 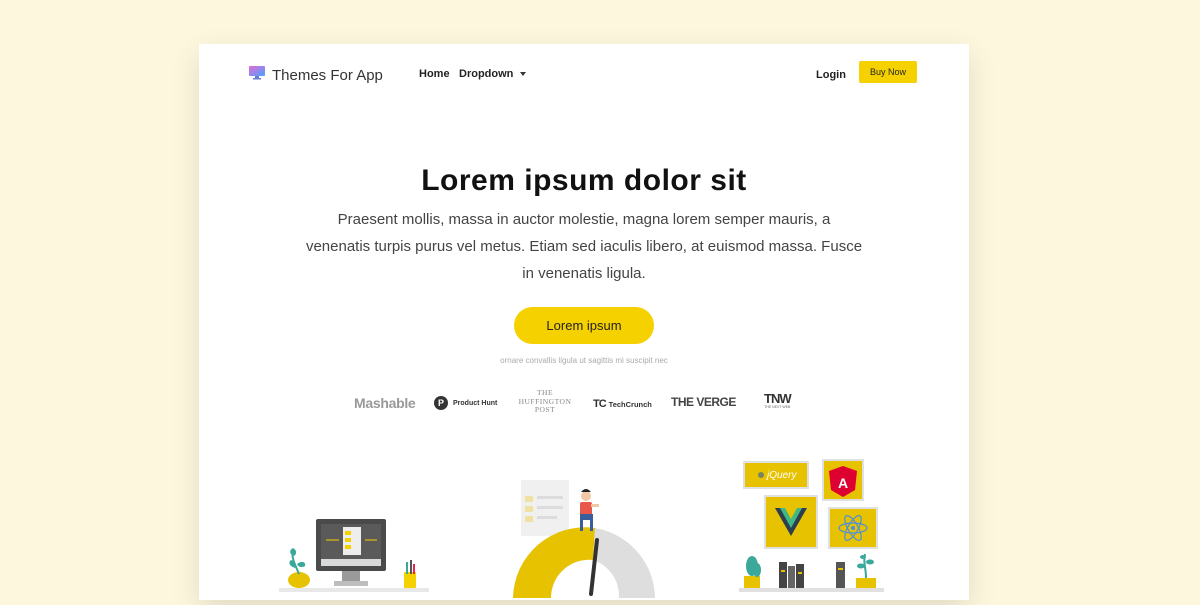 I want to click on nav-dropdown-label: Dropdown, so click(x=486, y=74).